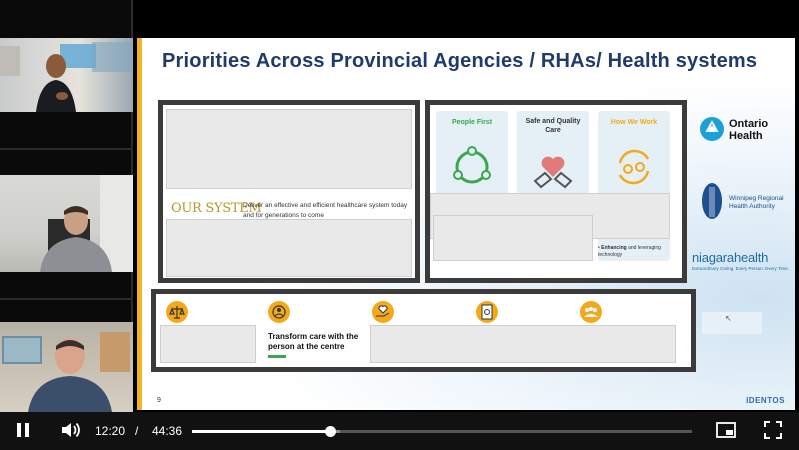  What do you see at coordinates (730, 257) in the screenshot?
I see `niagara-name: niagarahealth` at bounding box center [730, 257].